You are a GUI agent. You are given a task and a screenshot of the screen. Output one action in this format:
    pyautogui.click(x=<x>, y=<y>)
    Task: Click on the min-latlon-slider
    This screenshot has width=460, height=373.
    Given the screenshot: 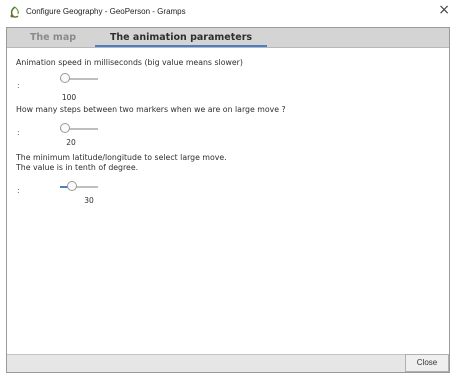 What is the action you would take?
    pyautogui.click(x=79, y=187)
    